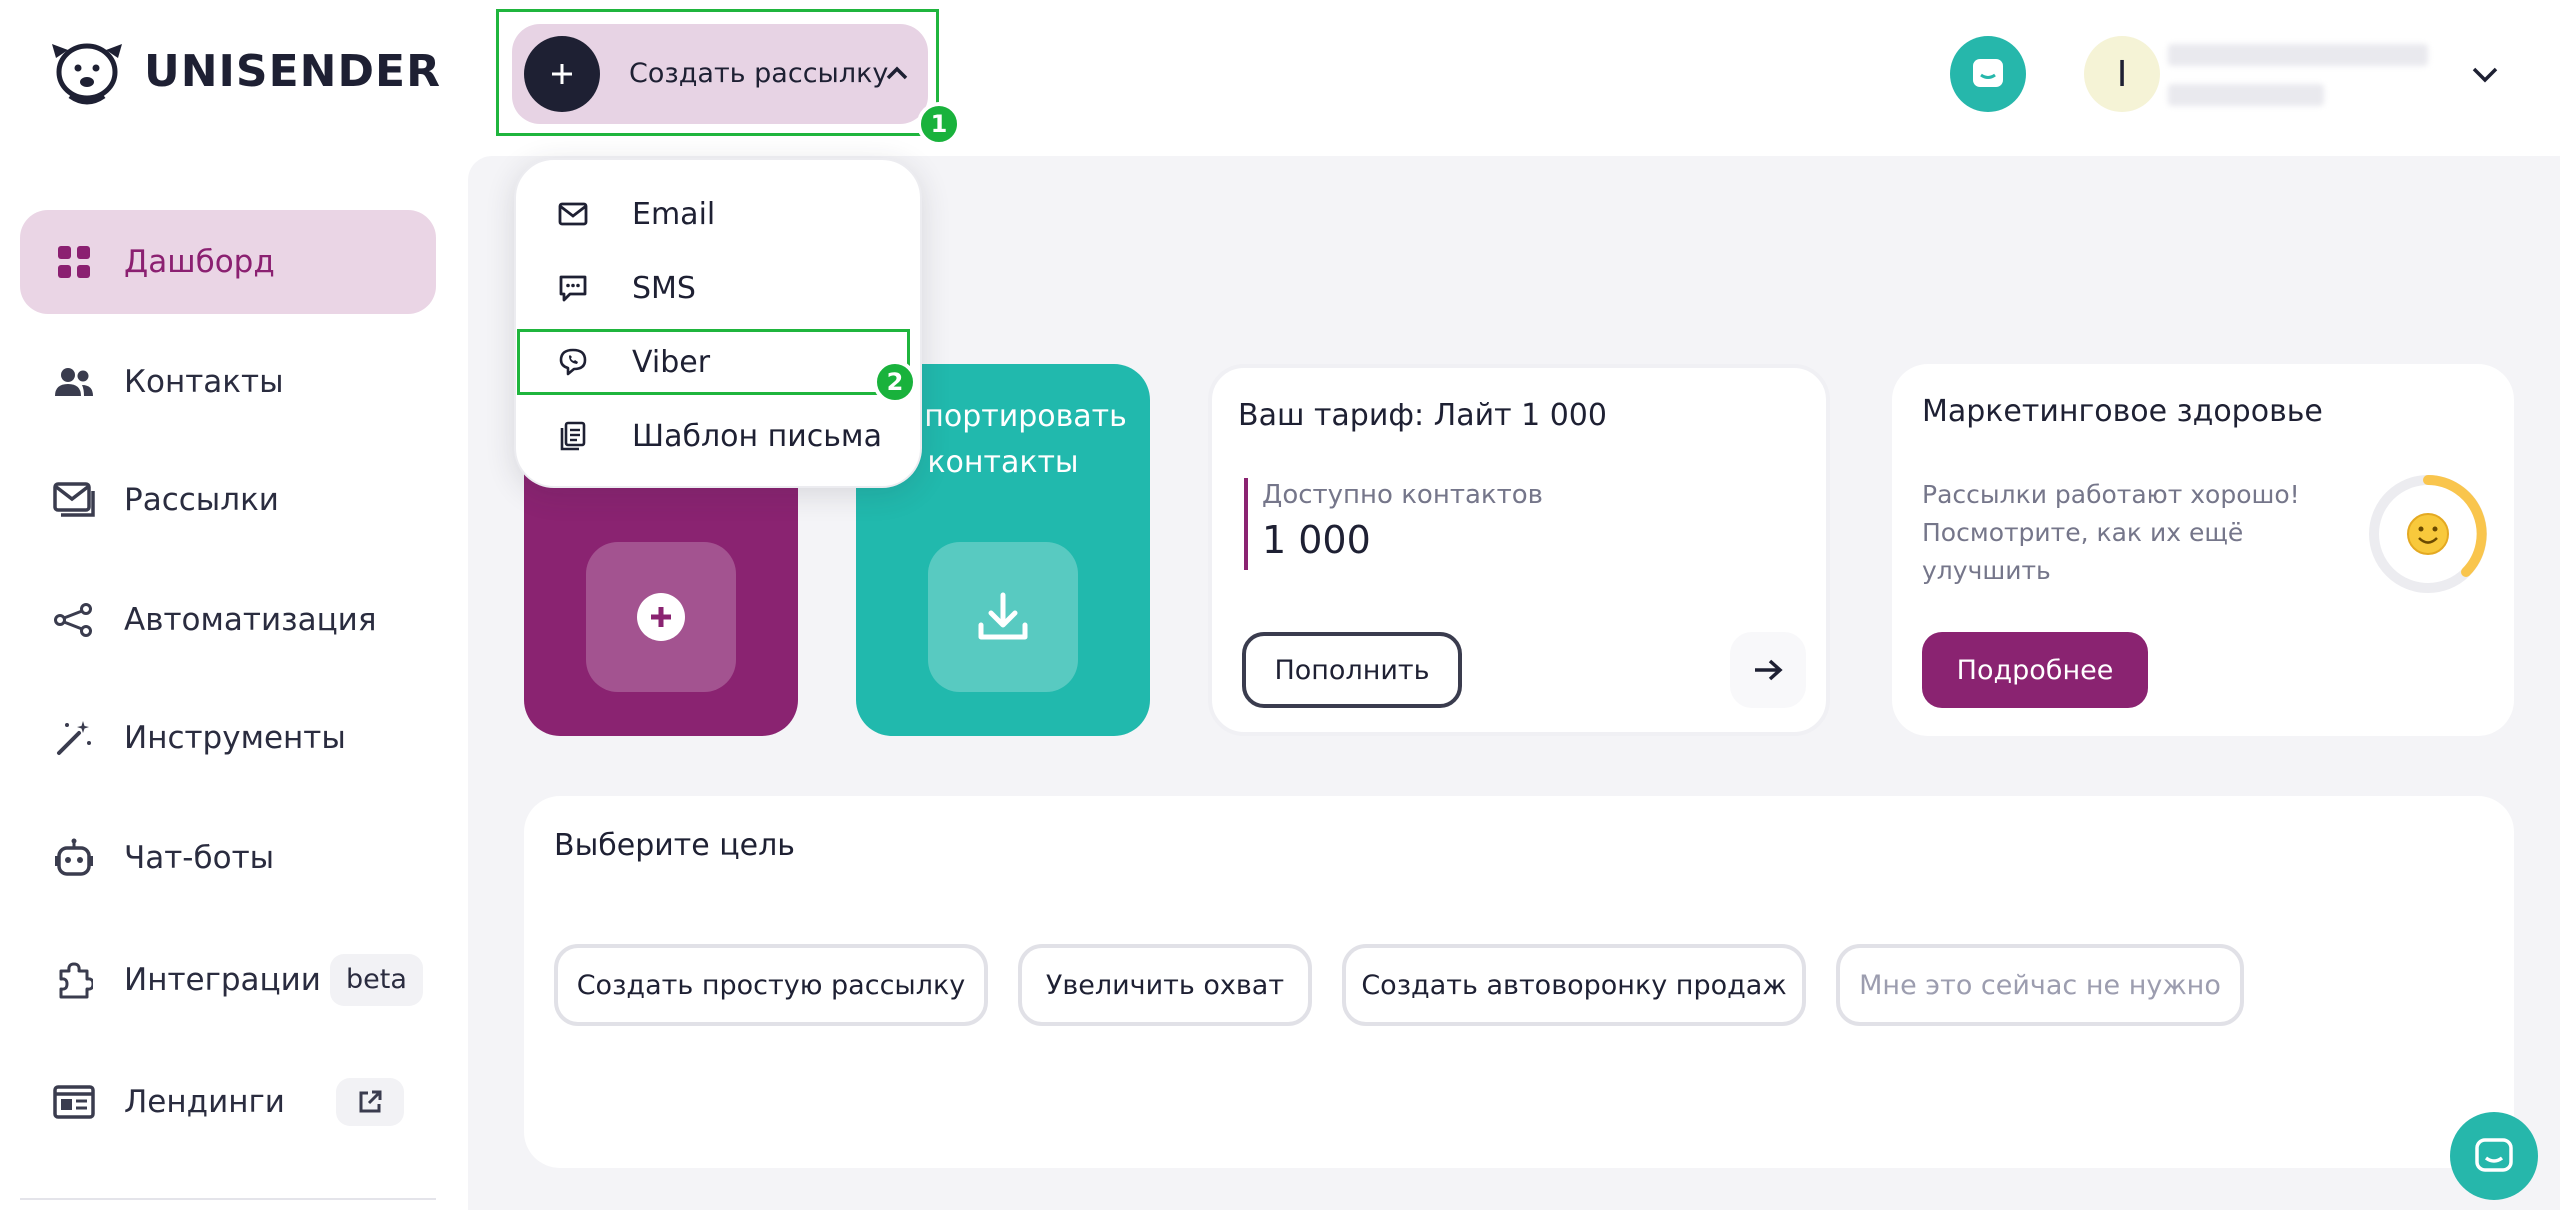 This screenshot has height=1210, width=2560. I want to click on sidebar-item-label: Интеграции, so click(222, 980).